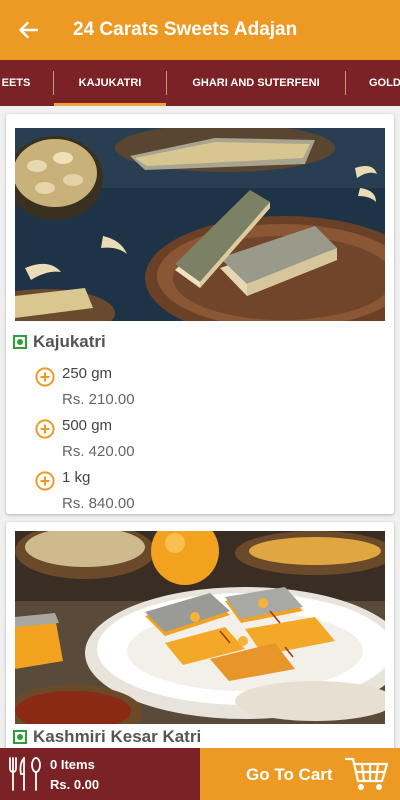  Describe the element at coordinates (87, 425) in the screenshot. I see `variant-size: 500 gm` at that location.